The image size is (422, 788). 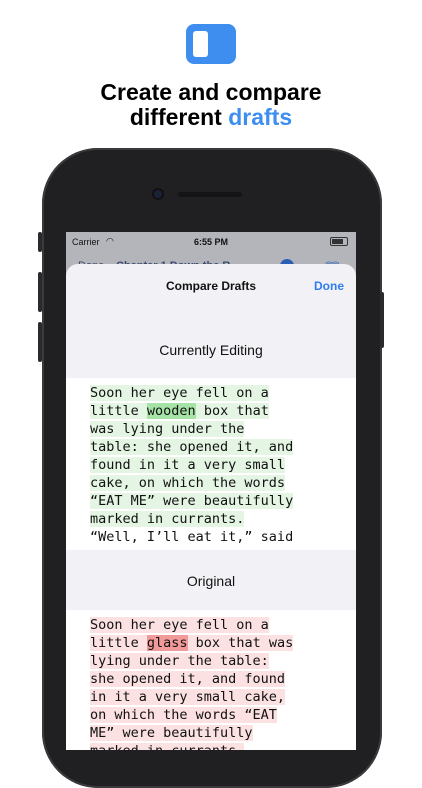 I want to click on headline: Create and compare different drafts, so click(x=211, y=105).